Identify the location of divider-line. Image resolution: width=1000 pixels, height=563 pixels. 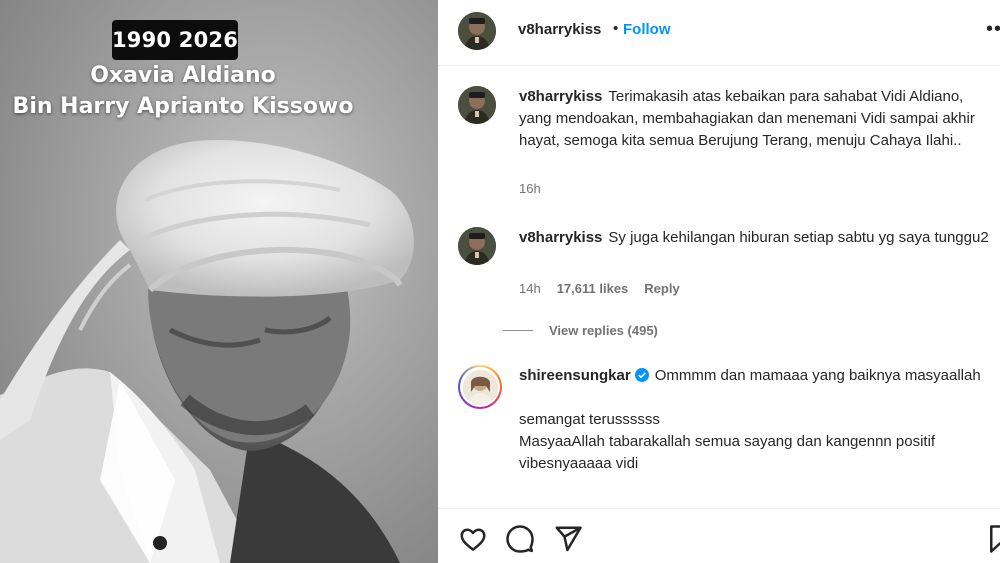
(518, 330).